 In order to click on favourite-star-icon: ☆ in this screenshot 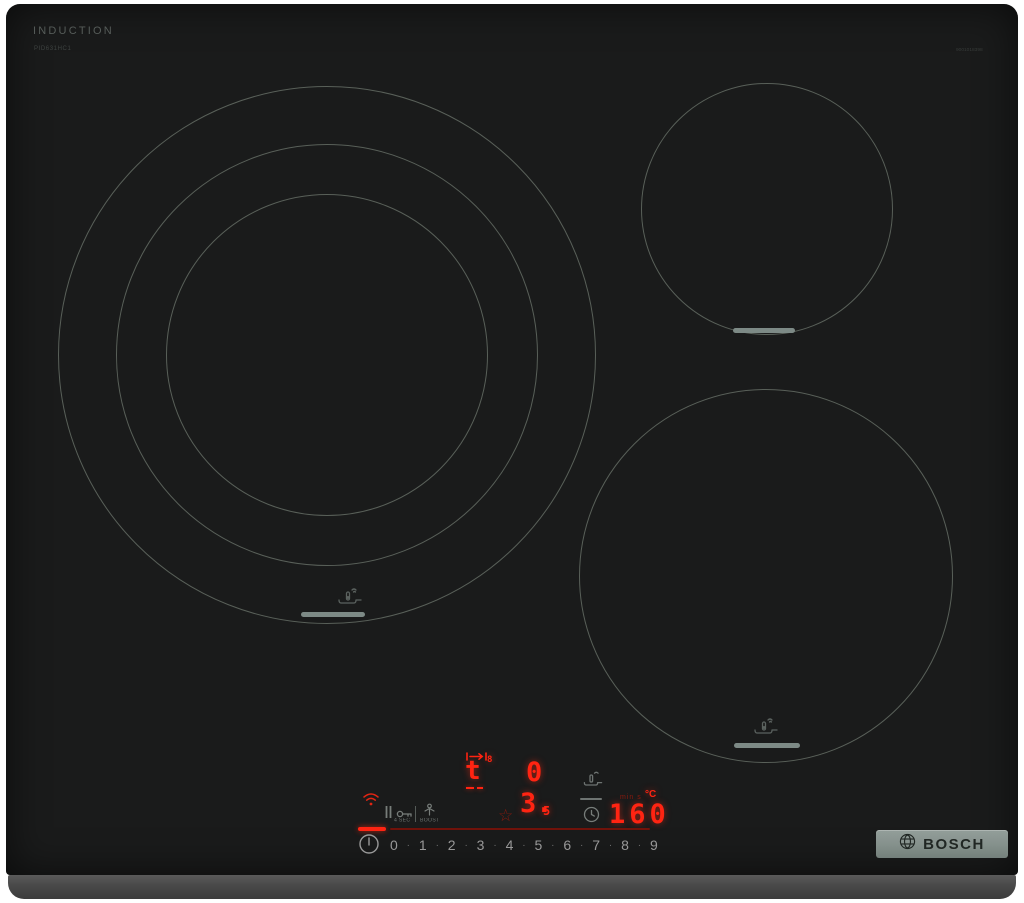, I will do `click(505, 816)`.